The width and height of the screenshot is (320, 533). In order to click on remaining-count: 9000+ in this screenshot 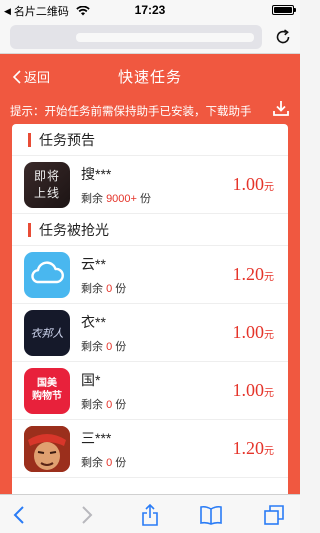, I will do `click(121, 198)`.